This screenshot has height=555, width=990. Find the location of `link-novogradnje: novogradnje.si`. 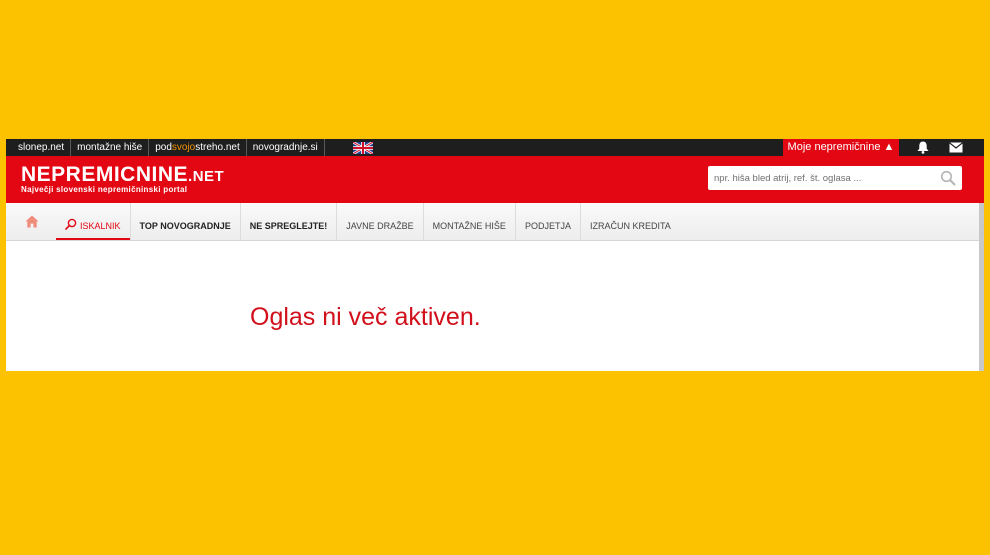

link-novogradnje: novogradnje.si is located at coordinates (286, 147).